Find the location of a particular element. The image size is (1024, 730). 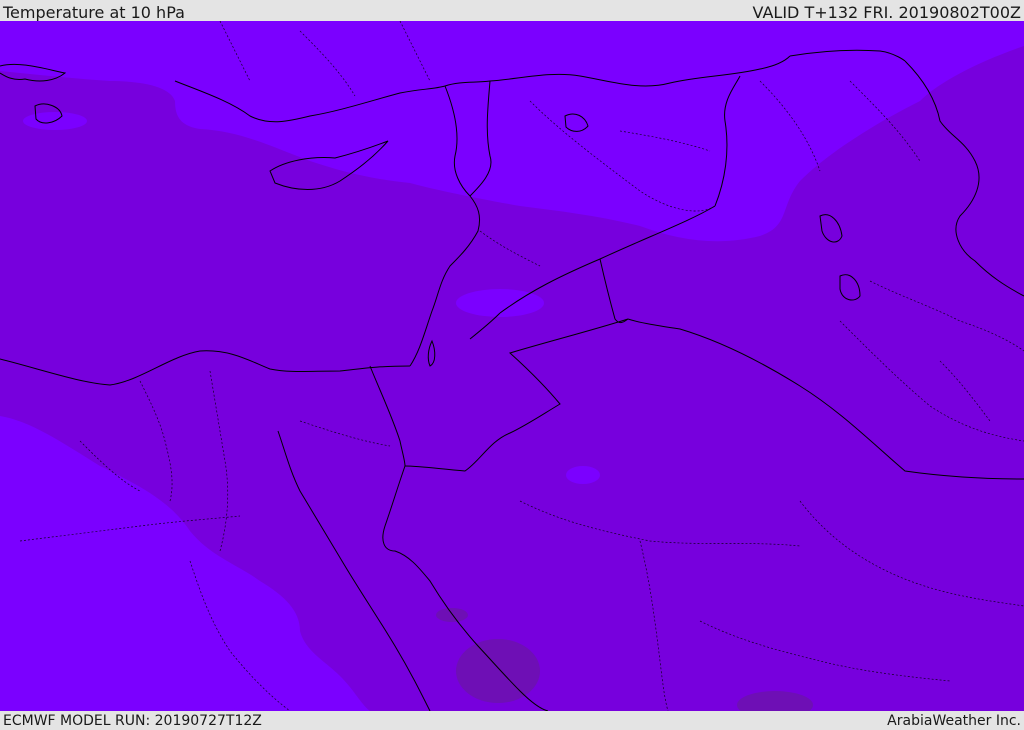

valid-time-label: VALID T+132 FRI. 20190802T00Z is located at coordinates (886, 12).